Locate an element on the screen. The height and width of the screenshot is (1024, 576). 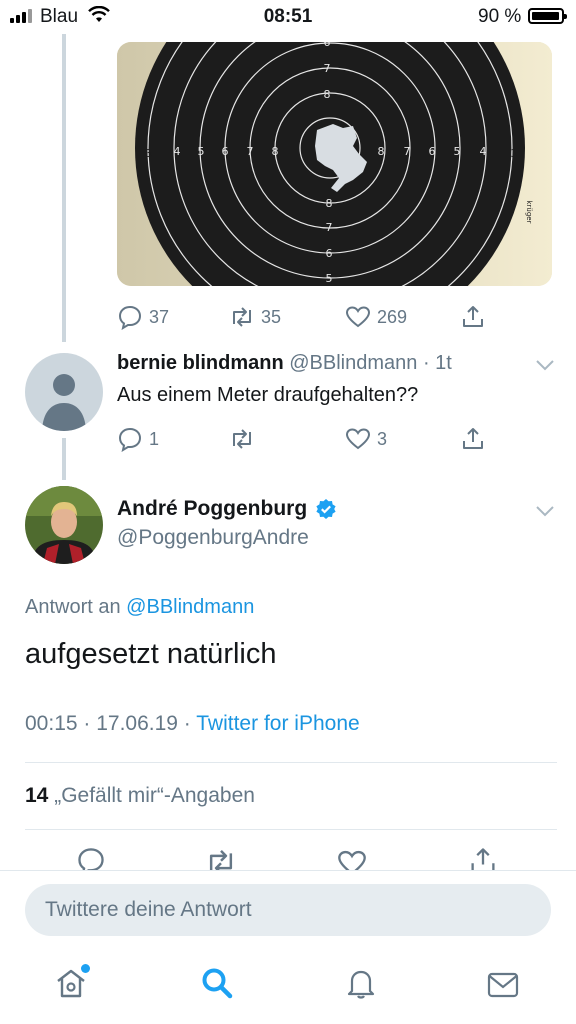
retweet-button: 35 is located at coordinates (255, 317).